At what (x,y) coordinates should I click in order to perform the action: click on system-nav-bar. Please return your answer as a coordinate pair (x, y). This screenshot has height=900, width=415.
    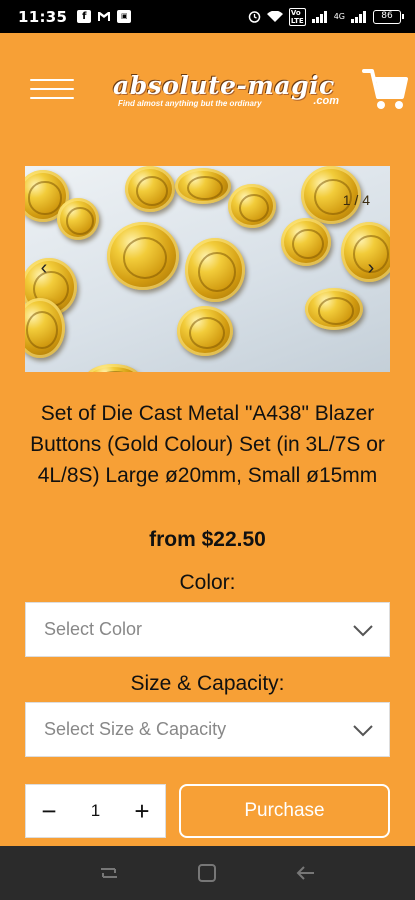
    Looking at the image, I should click on (207, 873).